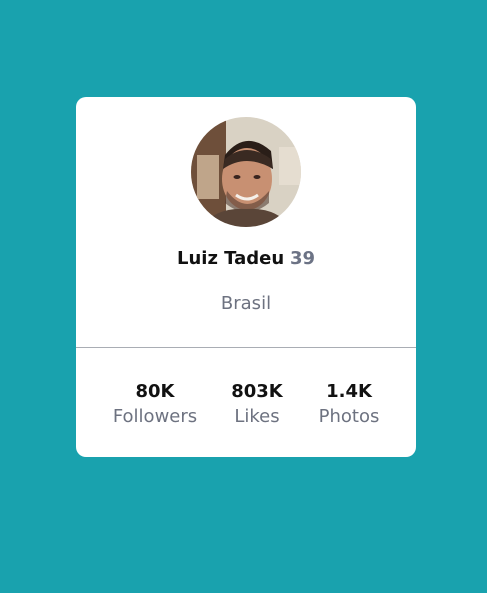 The width and height of the screenshot is (487, 593). Describe the element at coordinates (230, 258) in the screenshot. I see `profile-name: Luiz Tadeu` at that location.